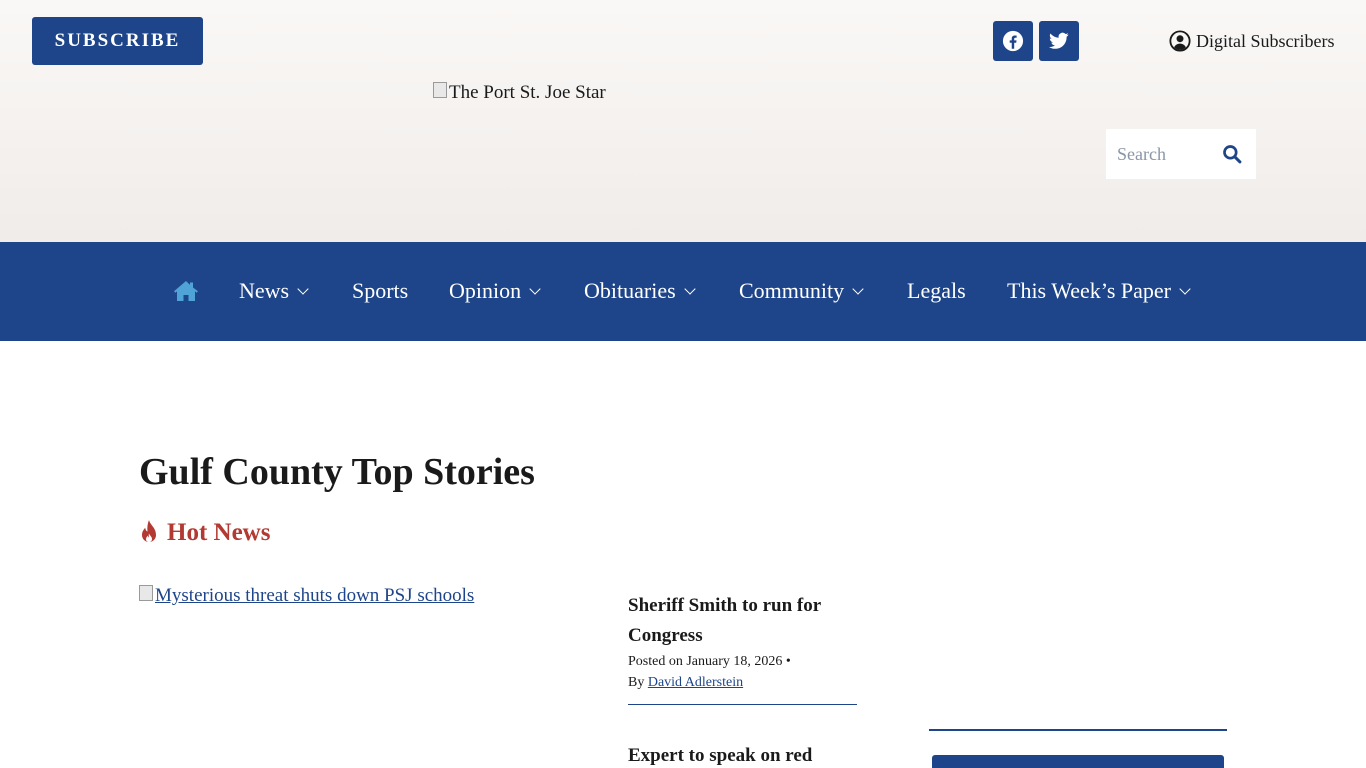  I want to click on nav-item-label: Legals, so click(936, 290).